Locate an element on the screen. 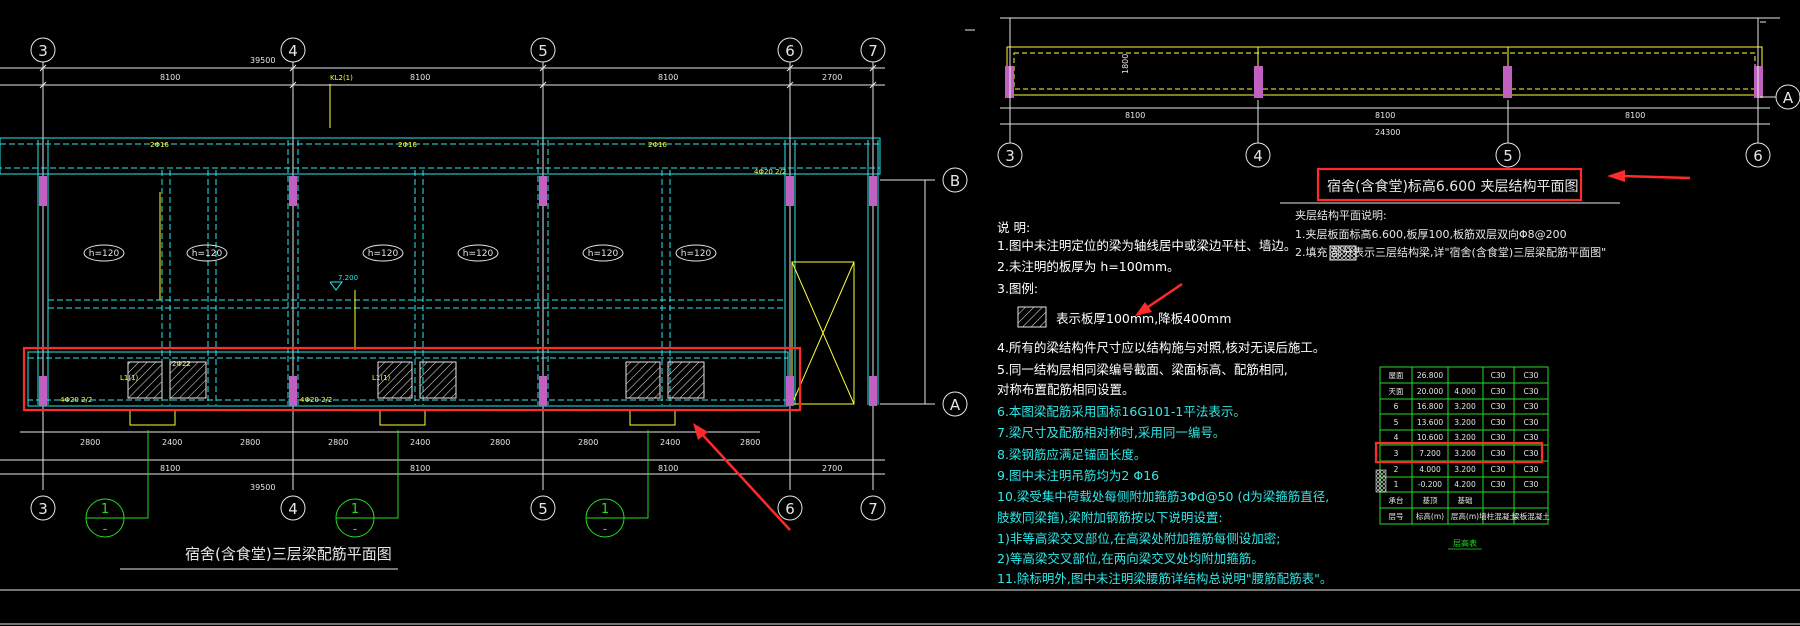 The height and width of the screenshot is (626, 1800). axis-bubble-bottom: 7 is located at coordinates (873, 509).